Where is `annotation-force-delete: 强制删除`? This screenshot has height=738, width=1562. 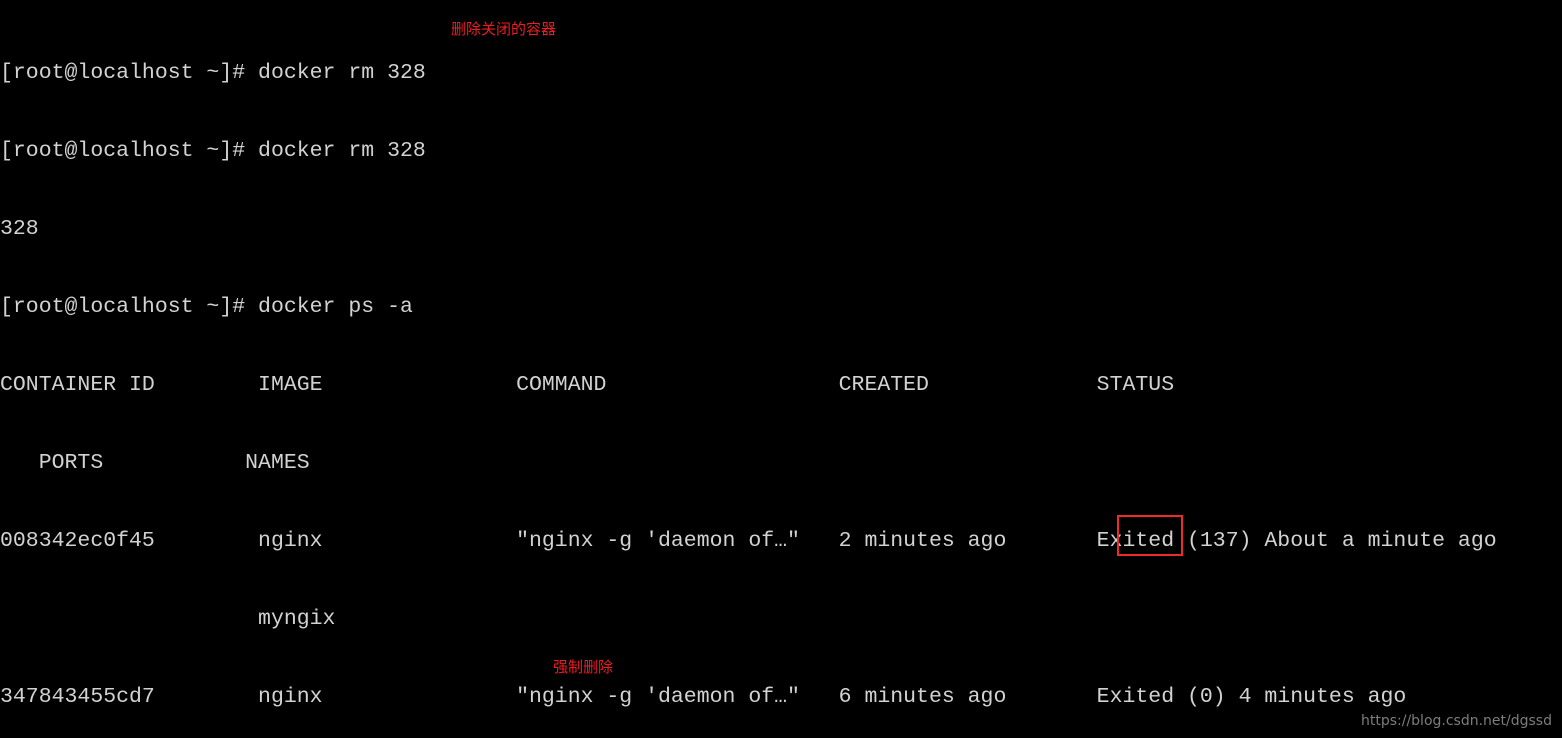 annotation-force-delete: 强制删除 is located at coordinates (583, 667).